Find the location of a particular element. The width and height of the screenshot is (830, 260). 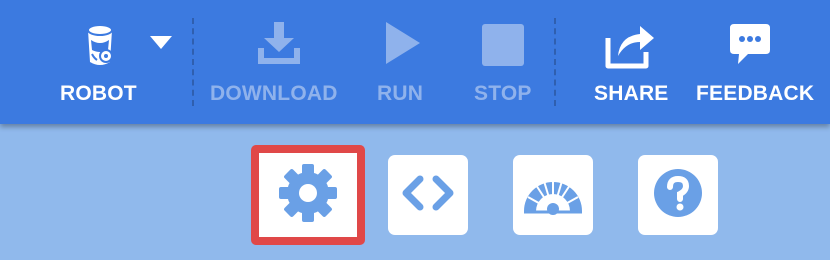

feedback-button: FEEDBACK is located at coordinates (755, 62).